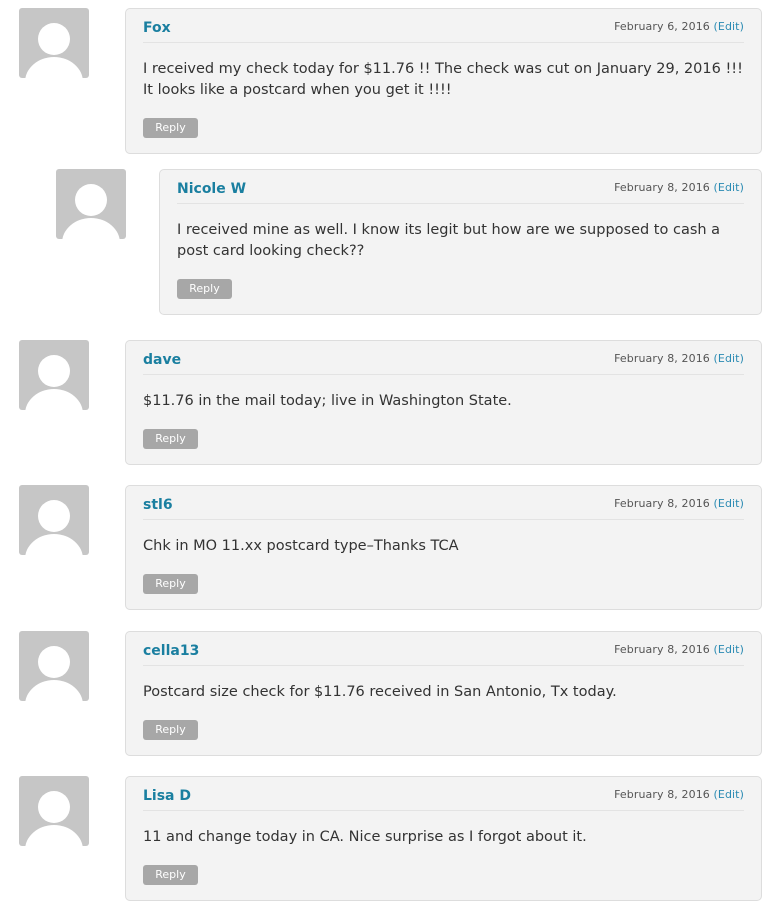 Image resolution: width=783 pixels, height=901 pixels. I want to click on comment-author: cella13, so click(171, 651).